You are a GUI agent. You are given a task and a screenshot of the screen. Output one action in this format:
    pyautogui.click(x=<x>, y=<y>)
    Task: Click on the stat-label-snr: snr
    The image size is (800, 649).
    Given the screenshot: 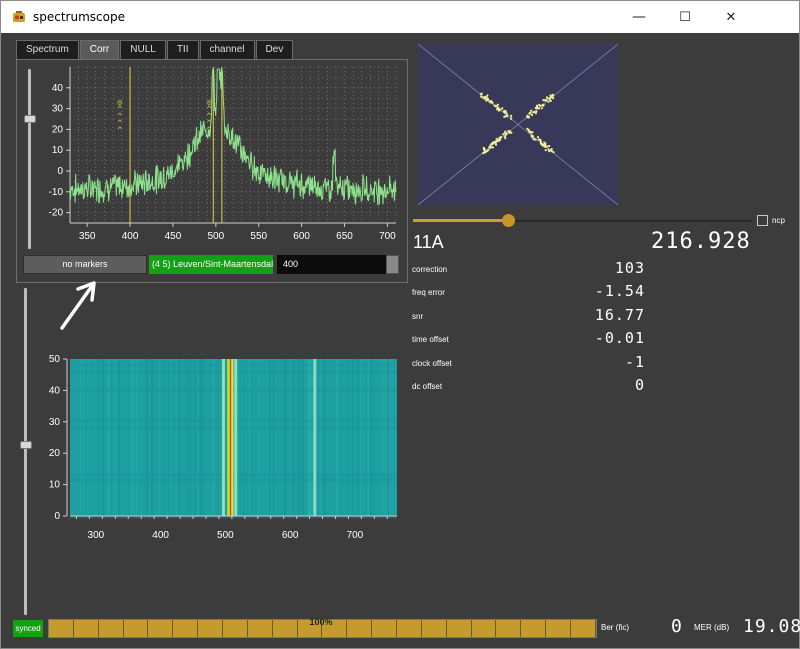 What is the action you would take?
    pyautogui.click(x=418, y=316)
    